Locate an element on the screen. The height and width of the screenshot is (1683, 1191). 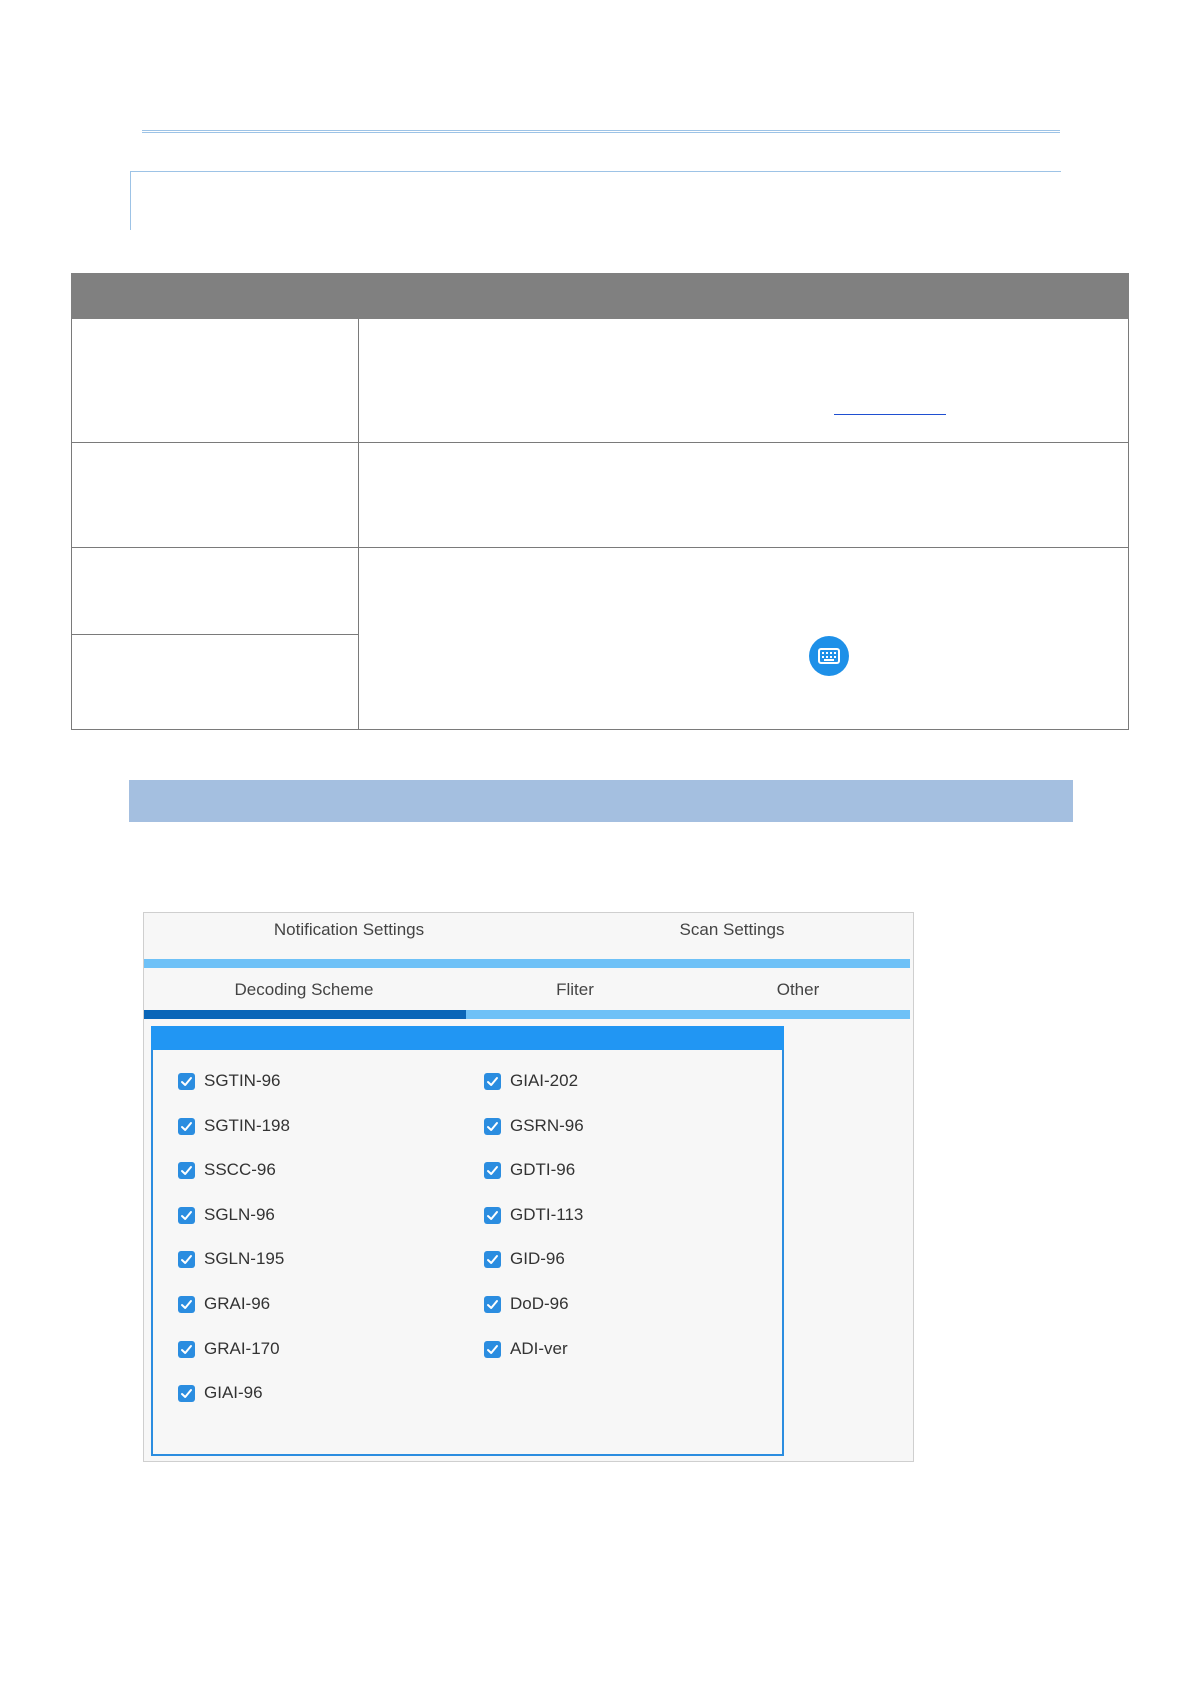
scheme-checkbox-row: GRAI-170 is located at coordinates (229, 1349).